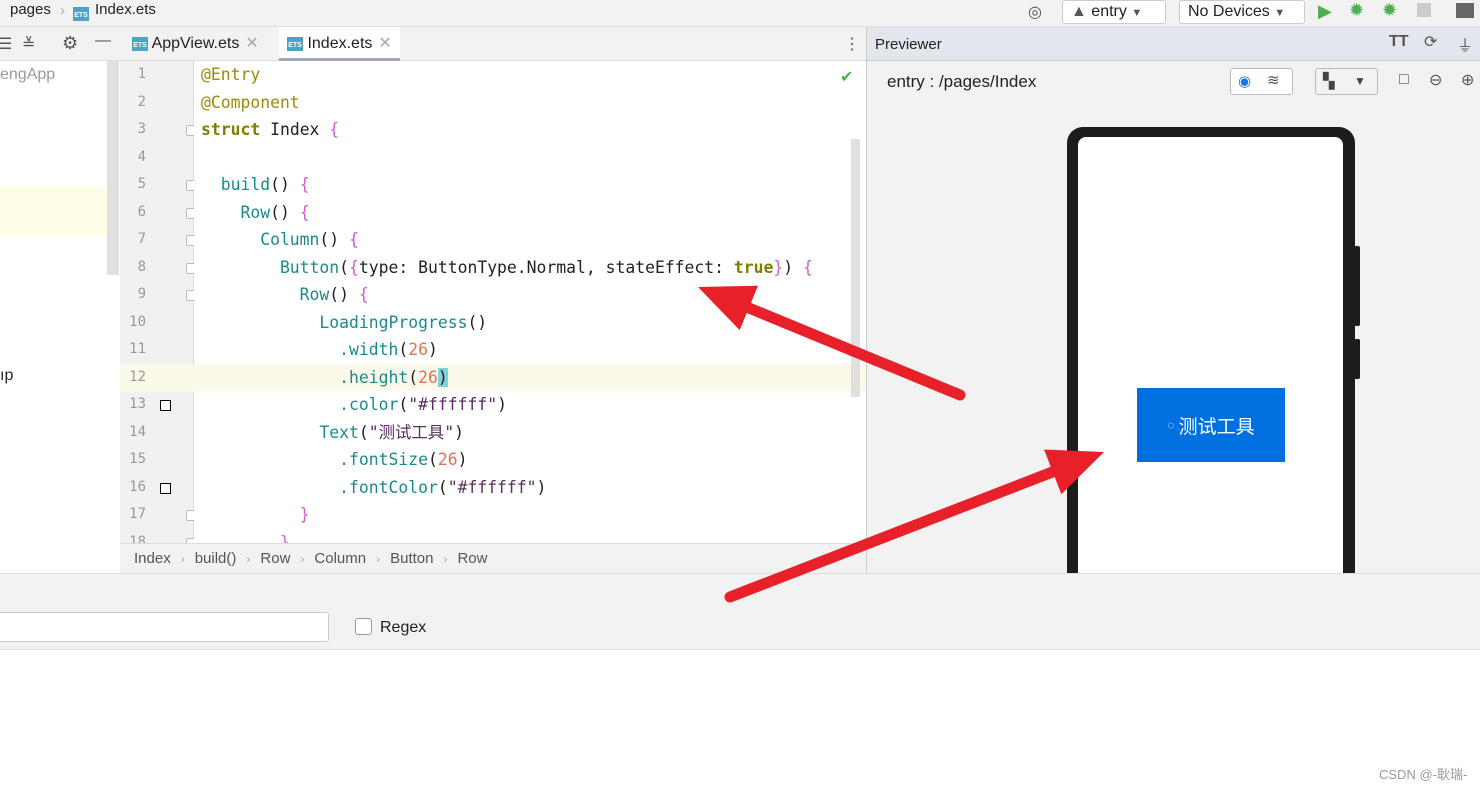  What do you see at coordinates (216, 558) in the screenshot?
I see `breadcrumb-item: build()` at bounding box center [216, 558].